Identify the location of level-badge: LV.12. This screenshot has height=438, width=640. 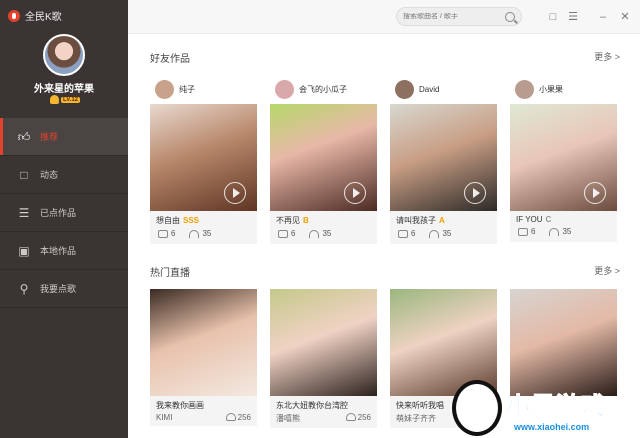
(65, 99).